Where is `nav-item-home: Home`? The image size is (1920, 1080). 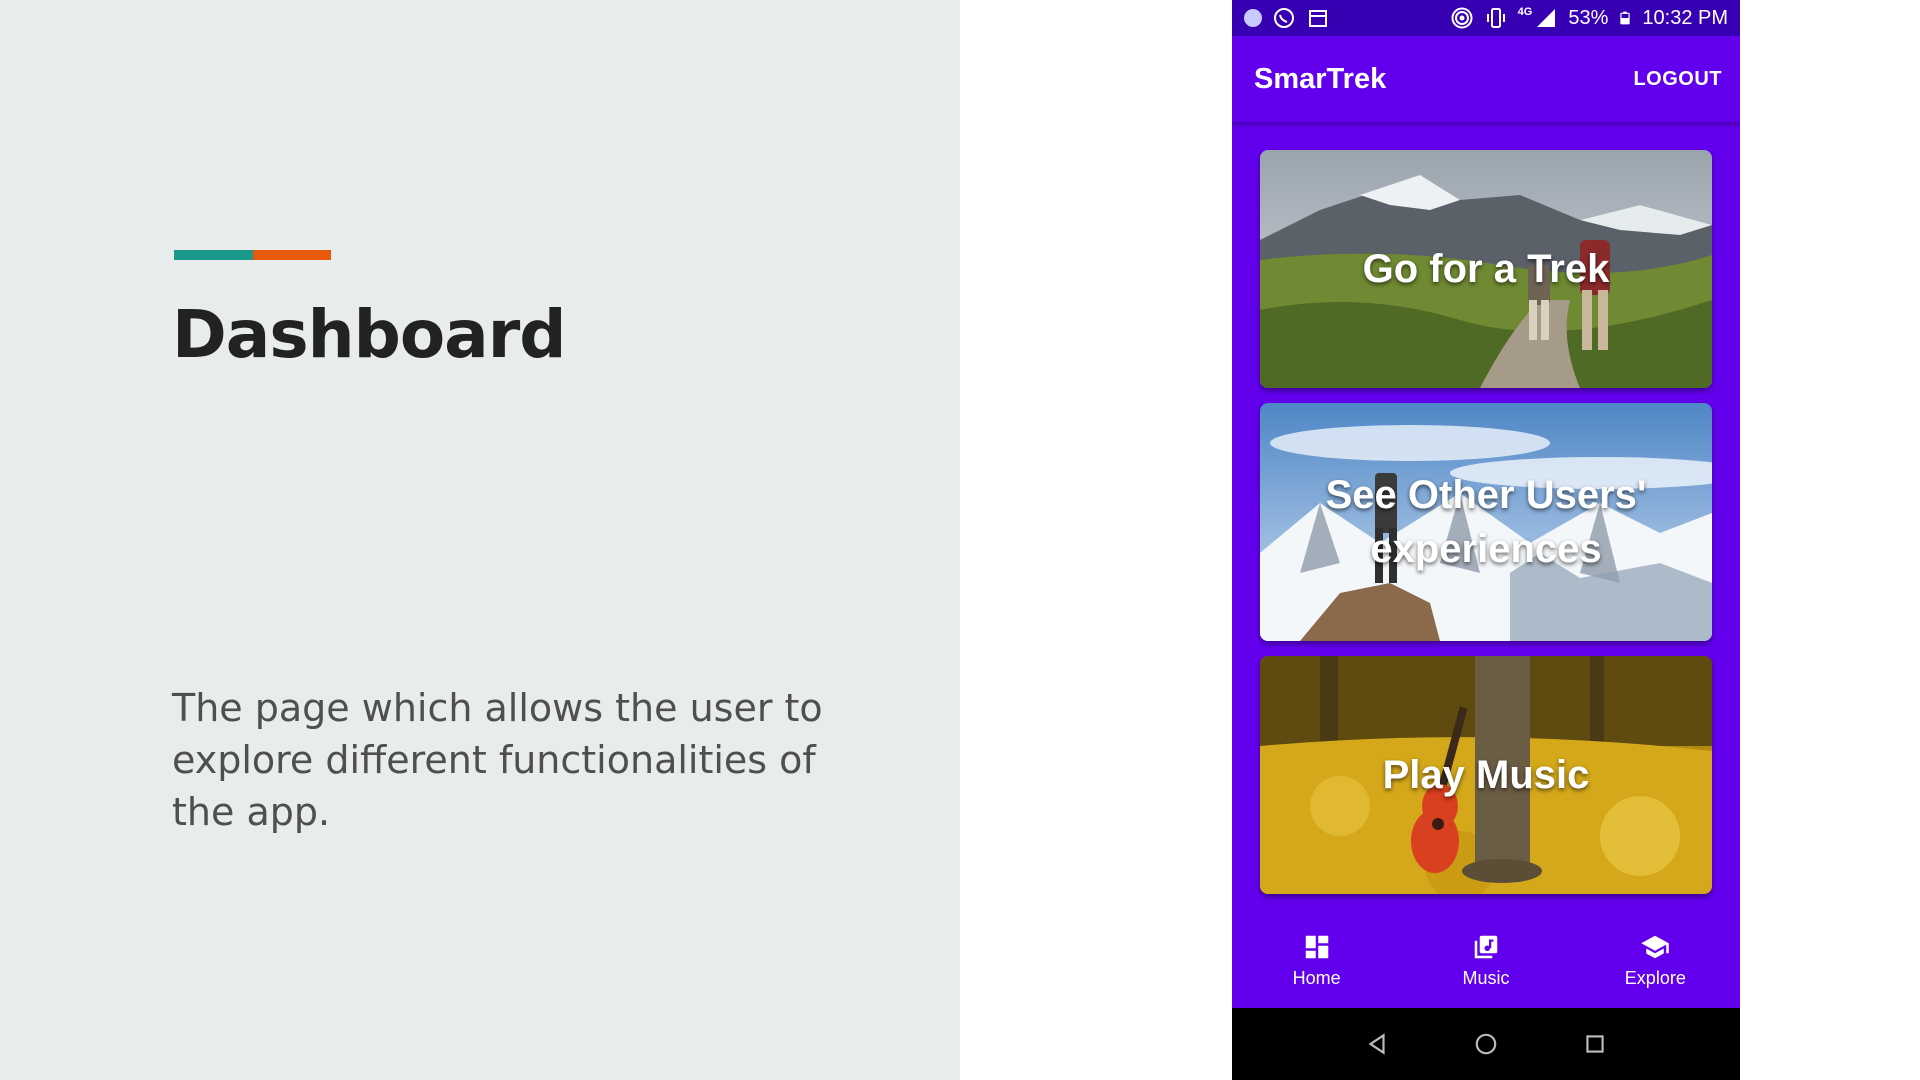 nav-item-home: Home is located at coordinates (1316, 960).